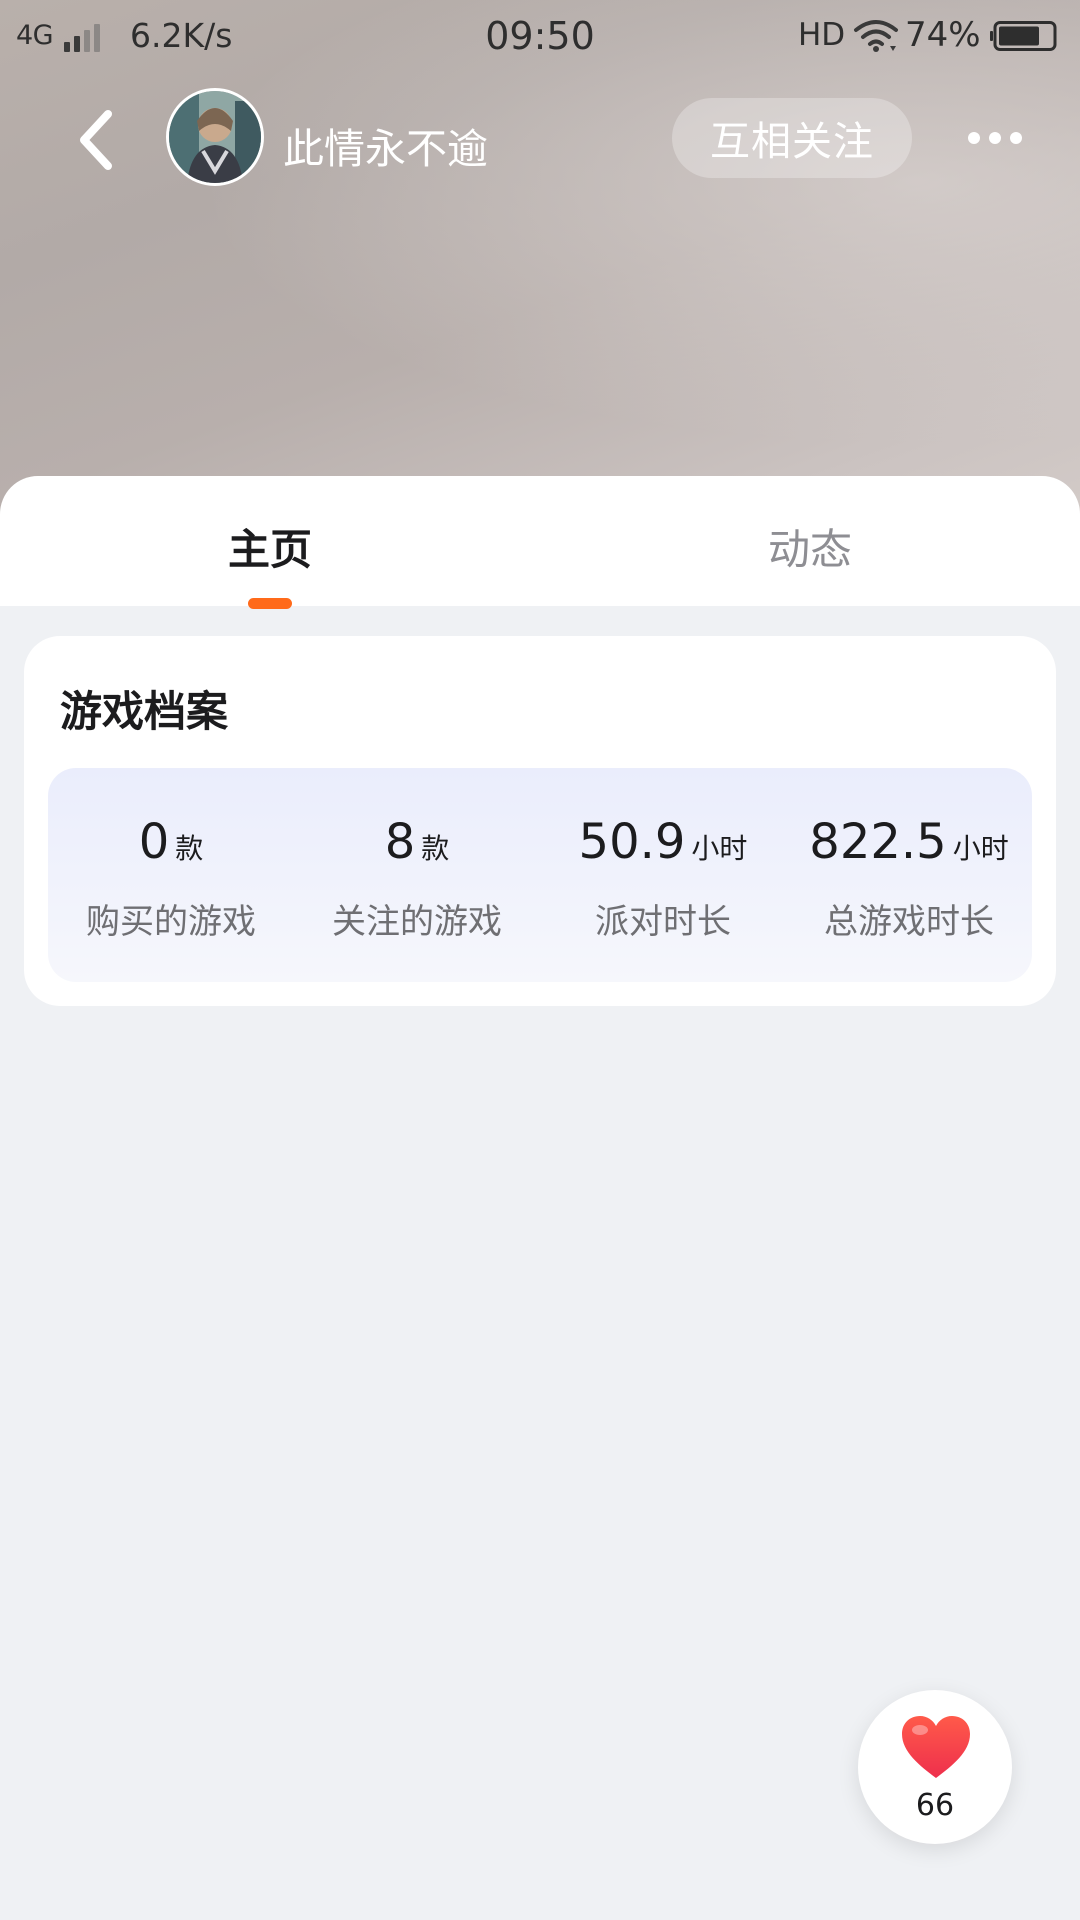 The image size is (1080, 1920). Describe the element at coordinates (822, 35) in the screenshot. I see `hd-indicator: HD` at that location.